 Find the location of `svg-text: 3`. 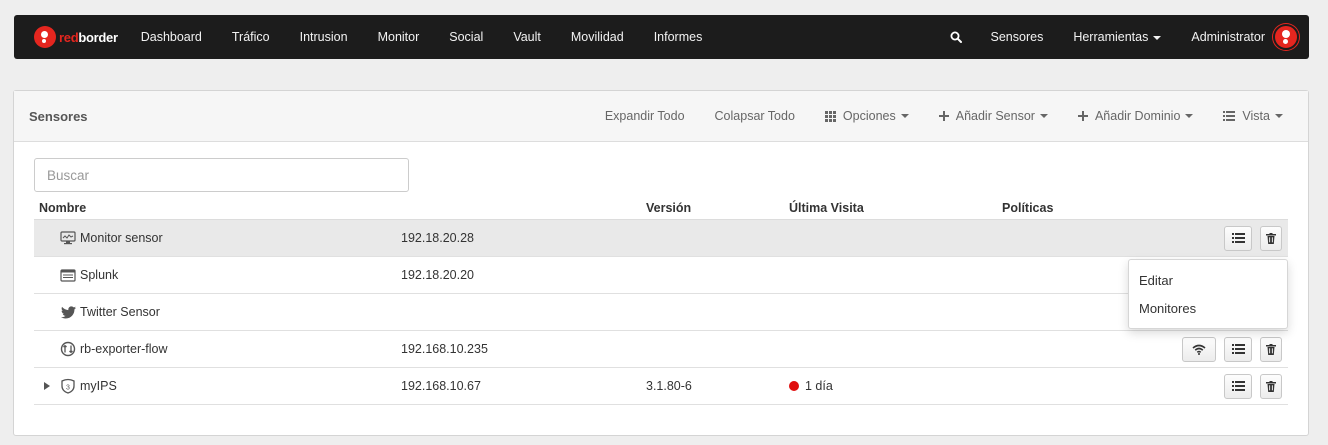

svg-text: 3 is located at coordinates (68, 388).